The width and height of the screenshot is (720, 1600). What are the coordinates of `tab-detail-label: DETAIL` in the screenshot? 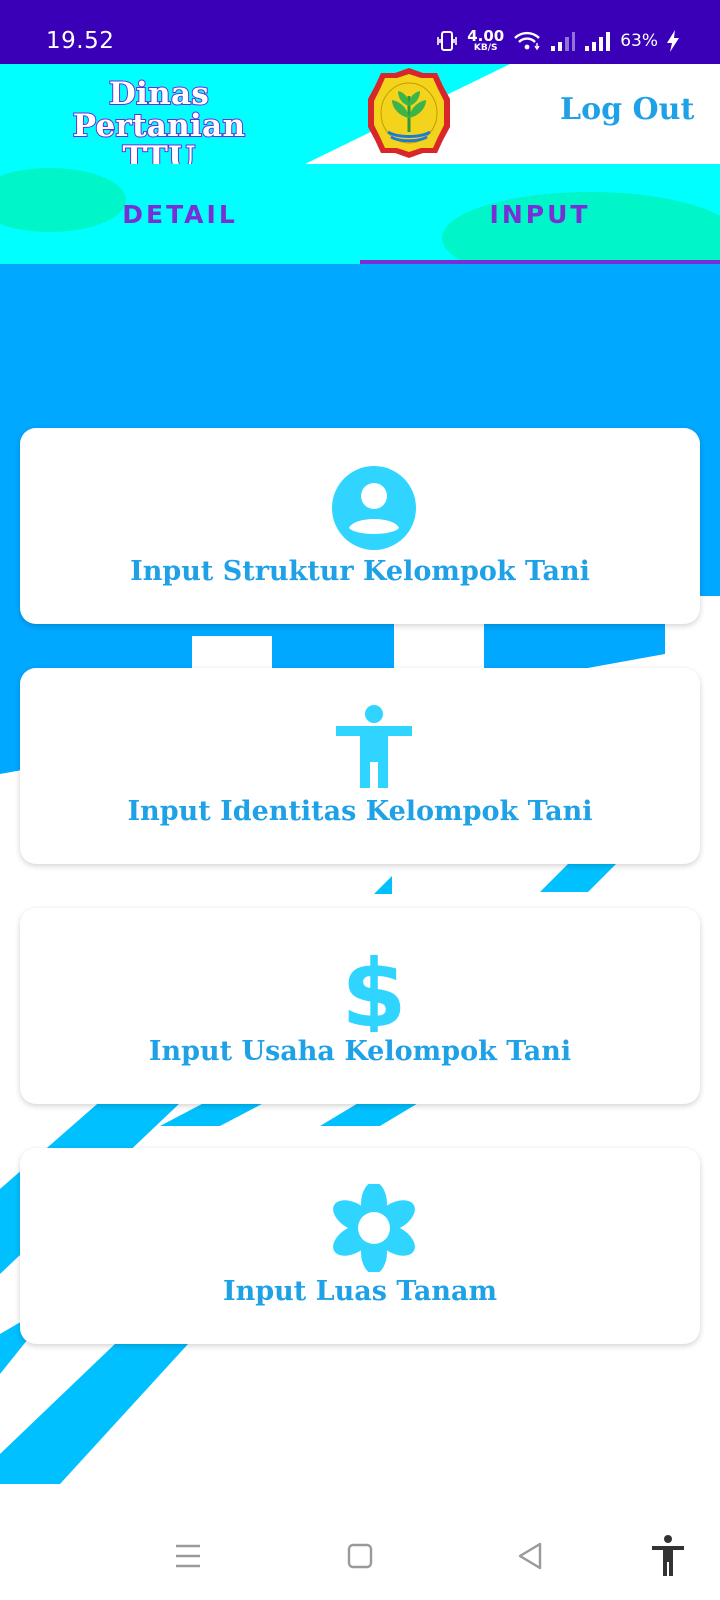 It's located at (180, 214).